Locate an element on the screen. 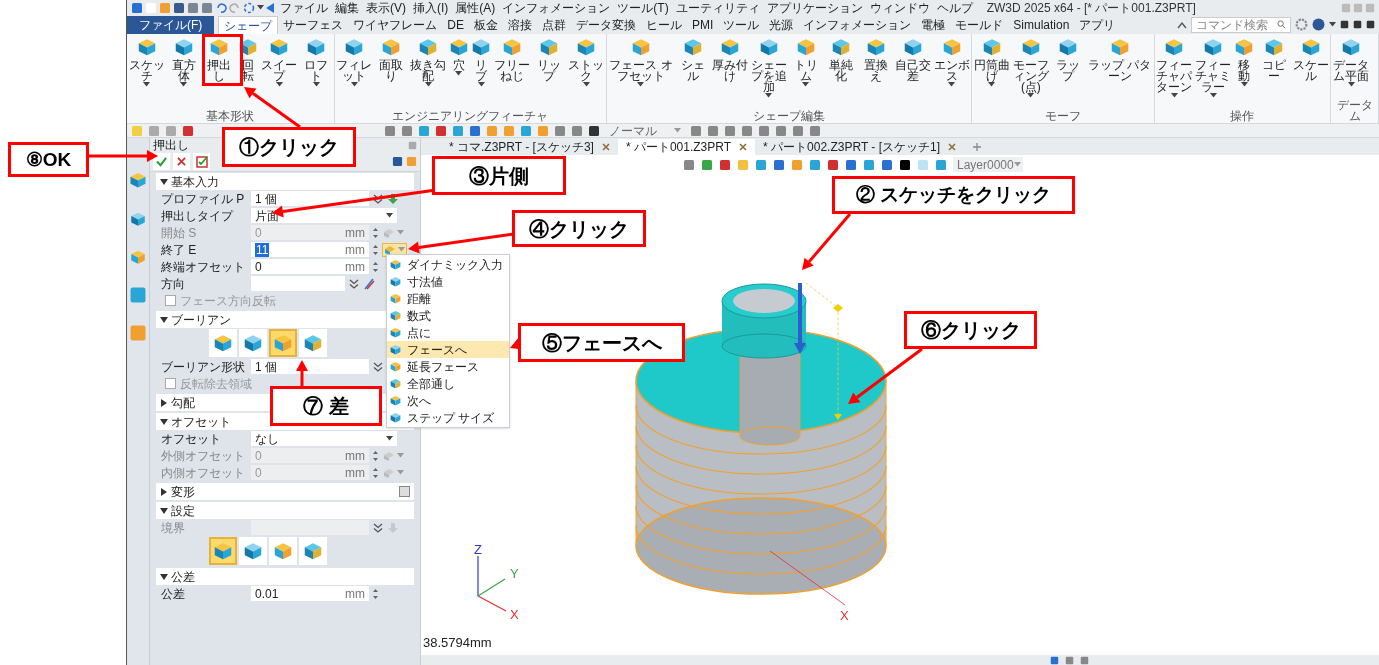  window-title: ZW3D 2025 x64 - [* パート001.Z3PRT] is located at coordinates (1091, 7).